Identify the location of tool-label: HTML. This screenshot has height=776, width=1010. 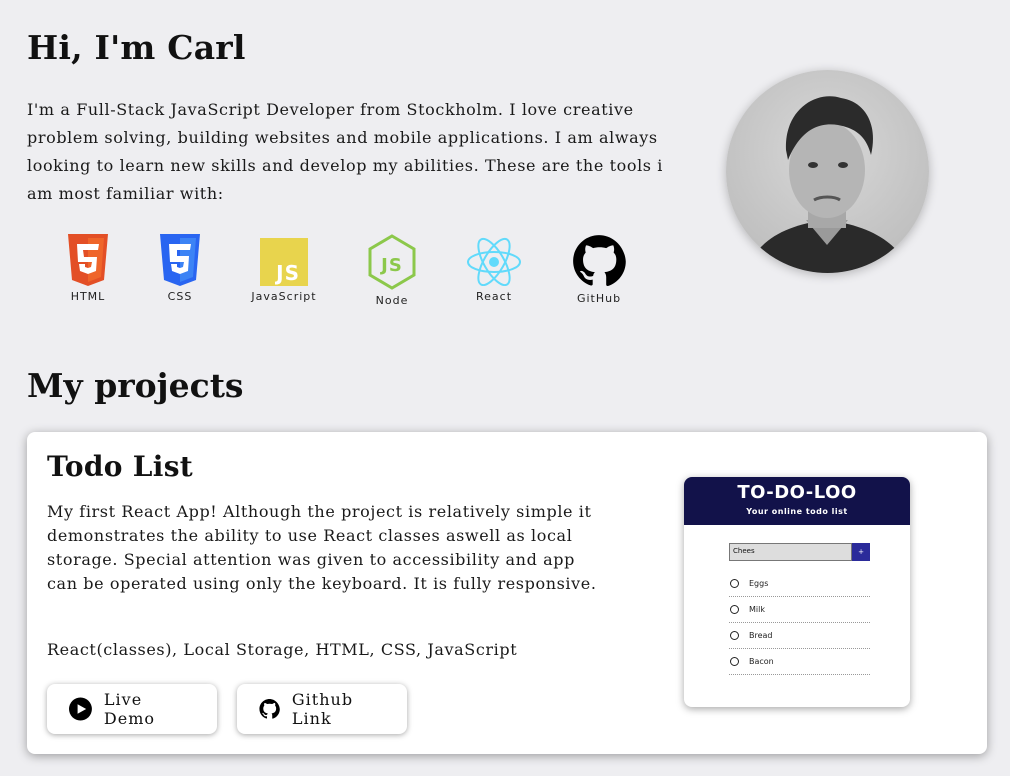
(88, 296).